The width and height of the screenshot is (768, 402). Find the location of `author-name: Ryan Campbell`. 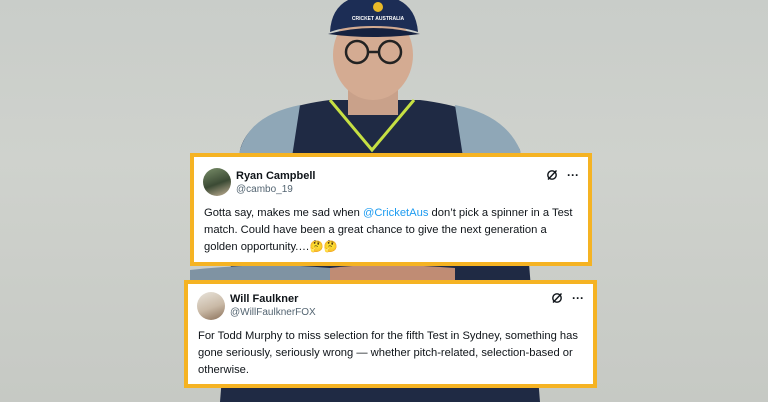

author-name: Ryan Campbell is located at coordinates (275, 176).